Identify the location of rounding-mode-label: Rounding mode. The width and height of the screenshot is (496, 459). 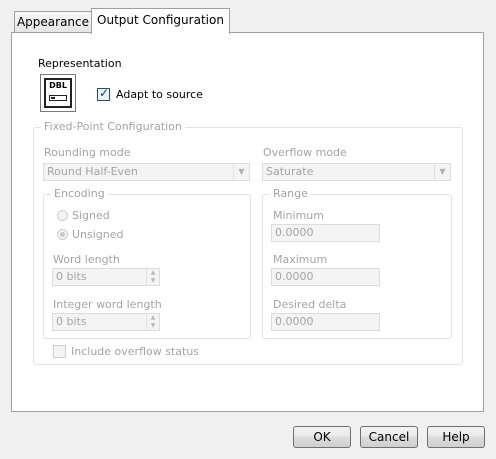
(87, 152).